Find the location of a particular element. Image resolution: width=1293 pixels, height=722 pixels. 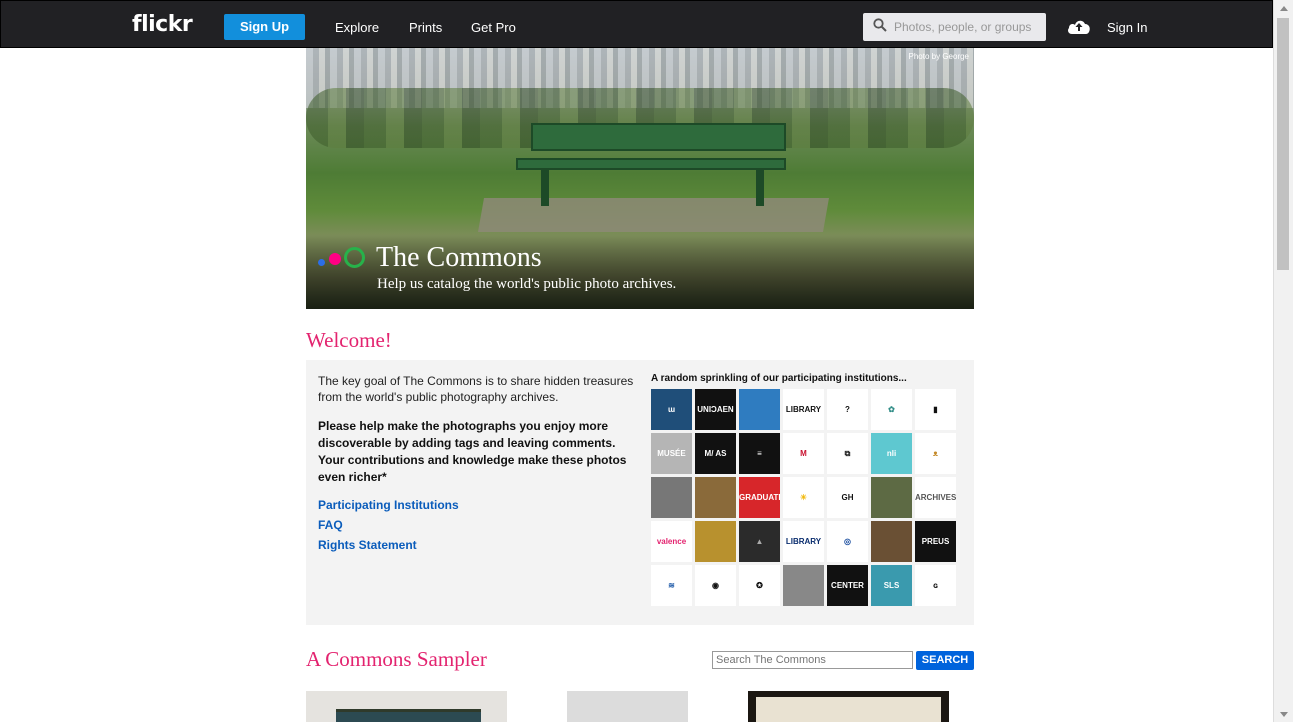

institution-logo-tile: ✿ is located at coordinates (891, 409).